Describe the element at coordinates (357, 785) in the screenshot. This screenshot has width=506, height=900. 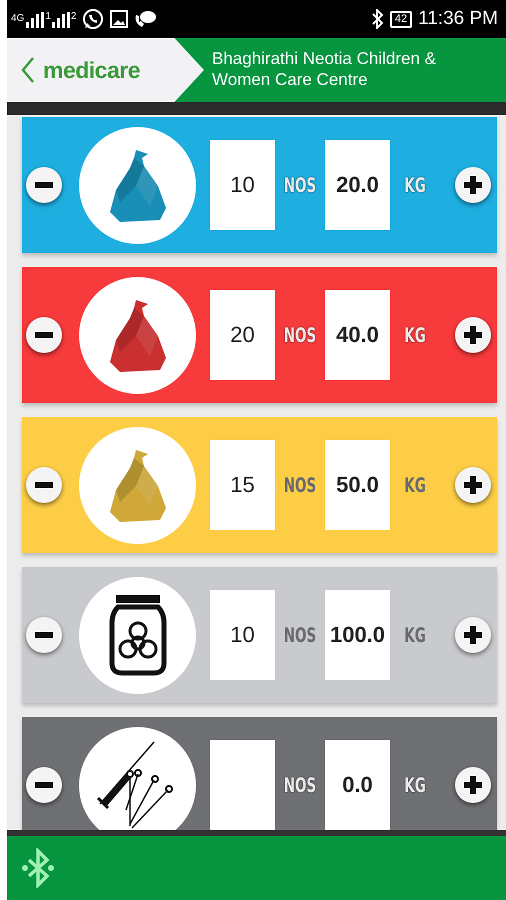
I see `weight-field: 0.0` at that location.